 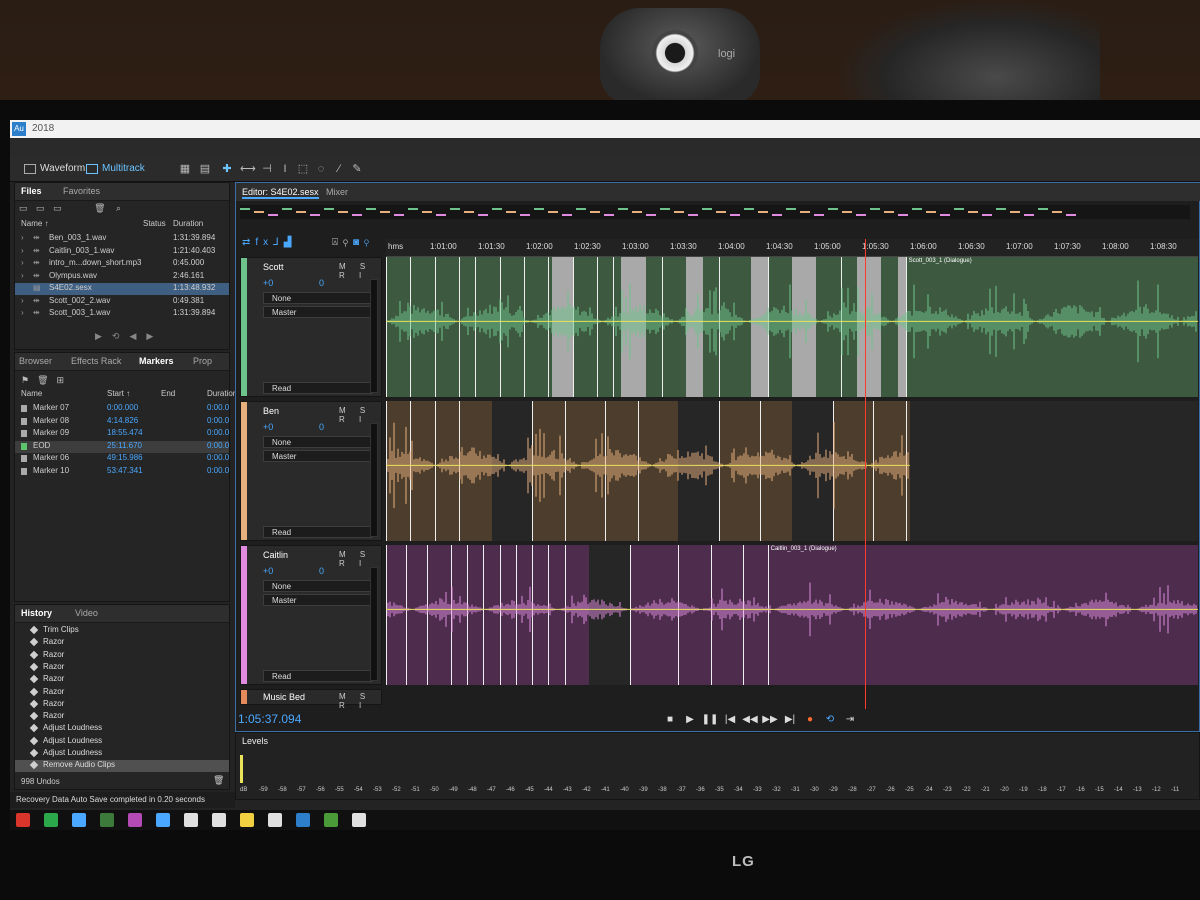 I want to click on pause-icon: ❚❚, so click(x=710, y=719).